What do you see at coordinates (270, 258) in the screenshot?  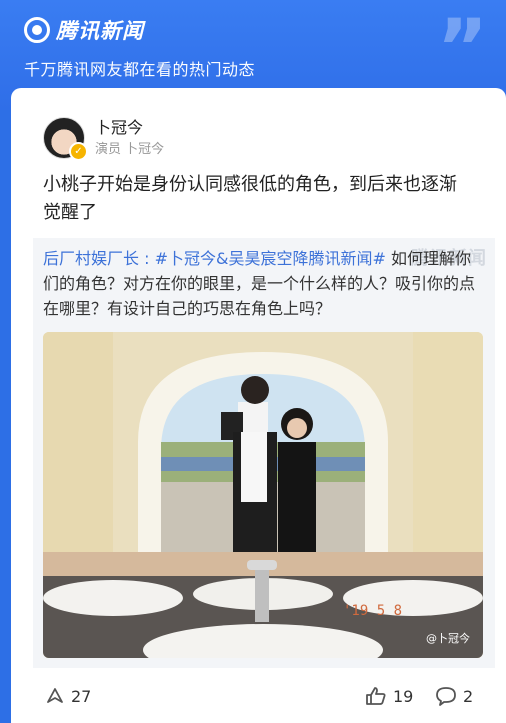 I see `hashtag-link: #卜冠今&吴昊宸空降腾讯新闻#` at bounding box center [270, 258].